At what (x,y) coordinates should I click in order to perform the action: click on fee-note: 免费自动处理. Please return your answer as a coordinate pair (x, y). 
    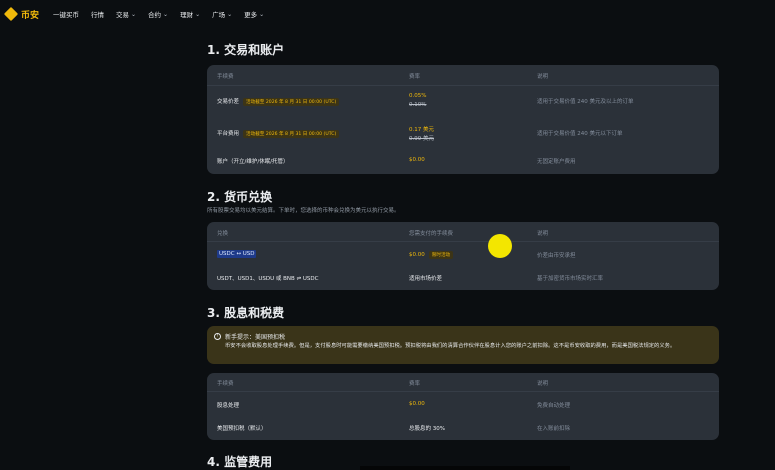
    Looking at the image, I should click on (554, 406).